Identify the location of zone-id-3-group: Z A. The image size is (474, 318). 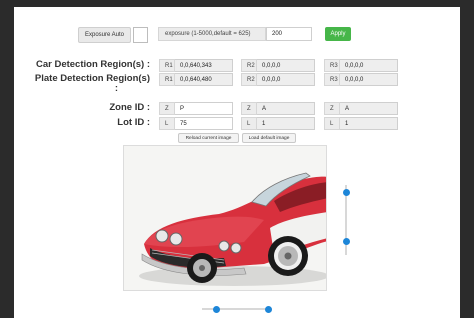
(361, 108).